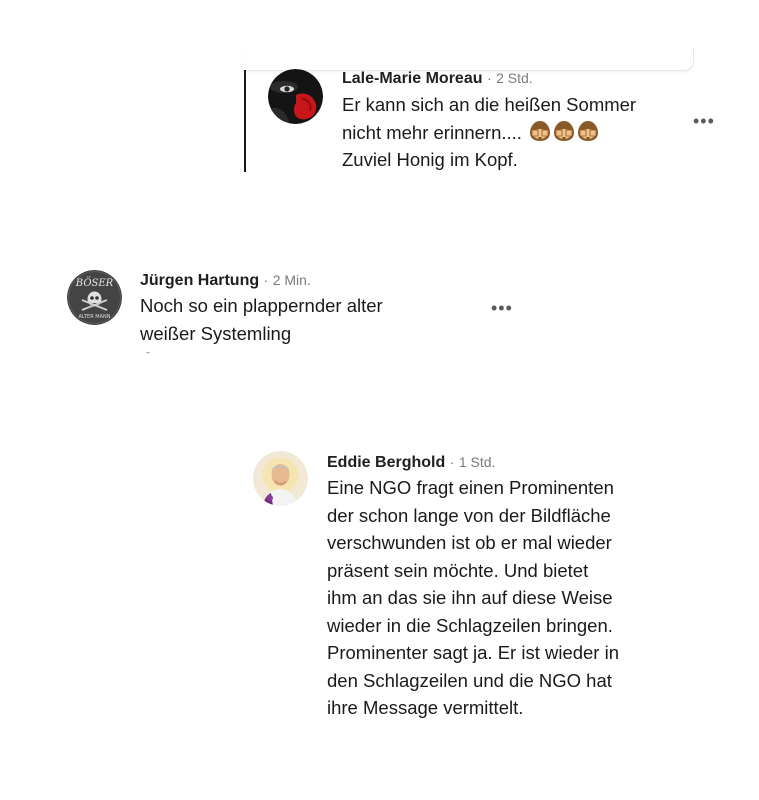 The height and width of the screenshot is (800, 759). Describe the element at coordinates (148, 354) in the screenshot. I see `cut-off-glyph` at that location.